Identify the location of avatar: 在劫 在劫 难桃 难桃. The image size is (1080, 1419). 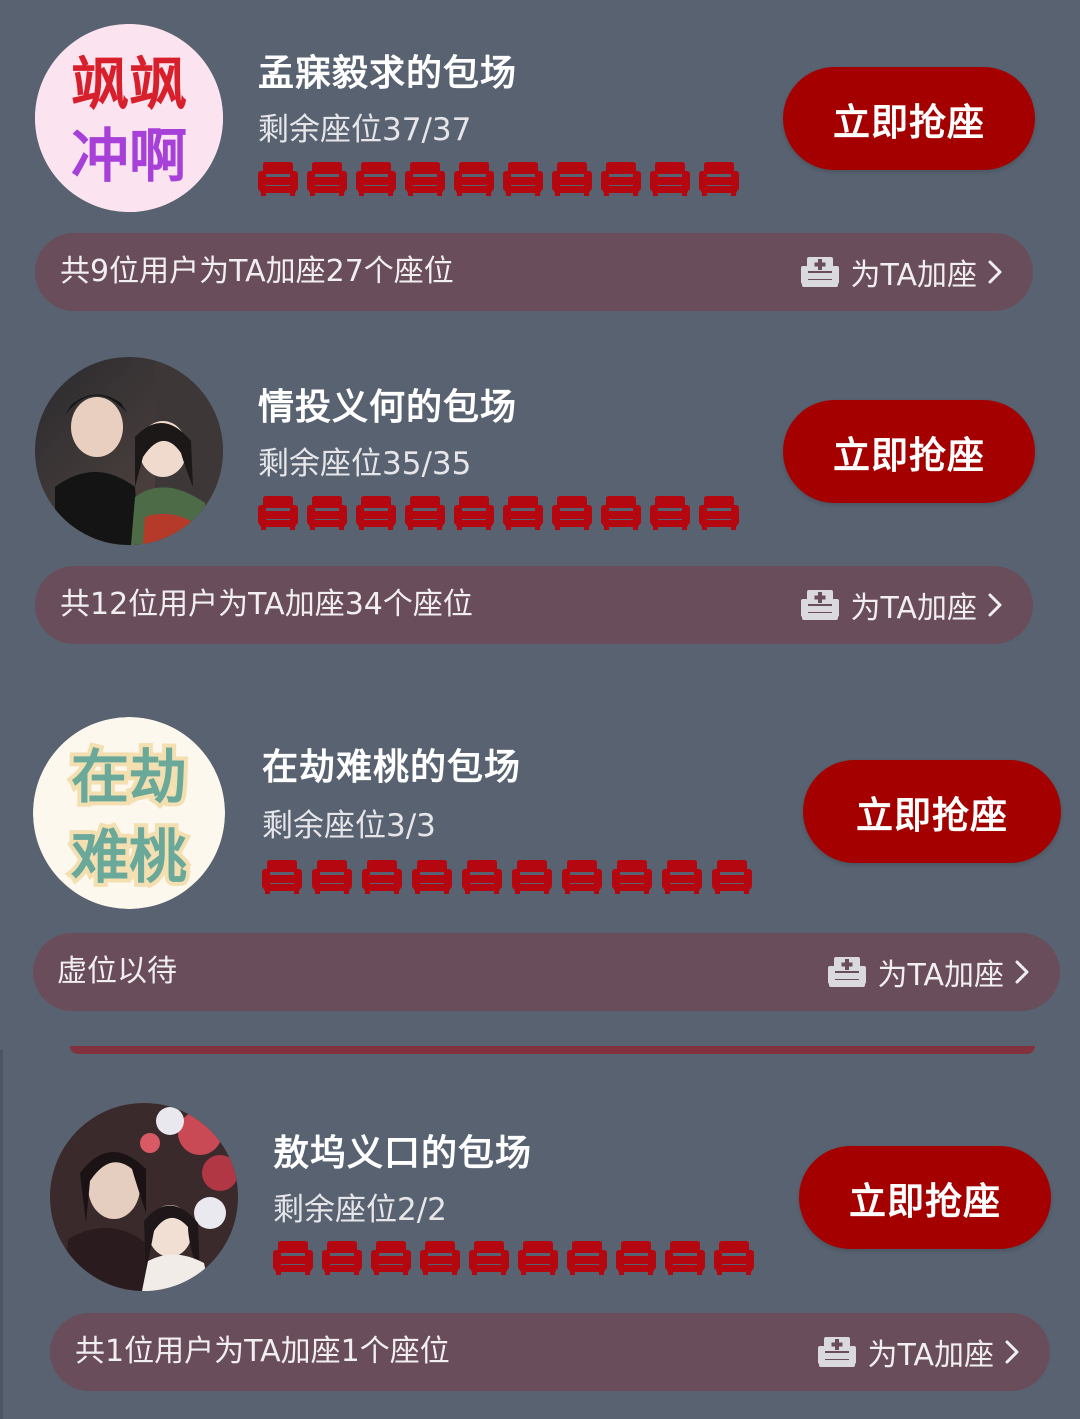
(129, 813).